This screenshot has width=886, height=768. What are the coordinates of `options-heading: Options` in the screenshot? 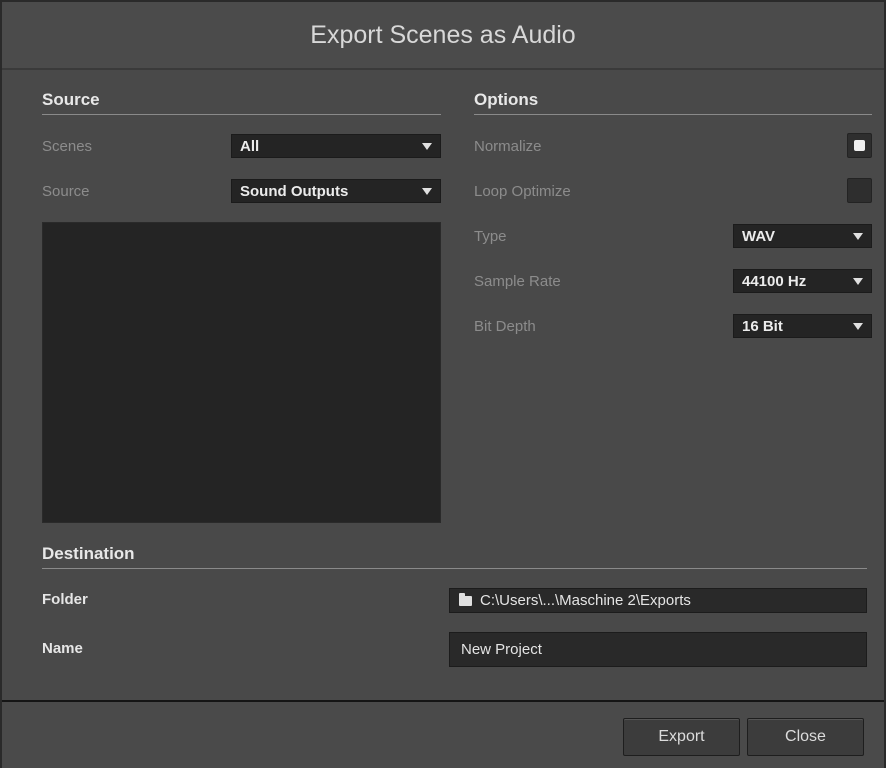 It's located at (506, 99).